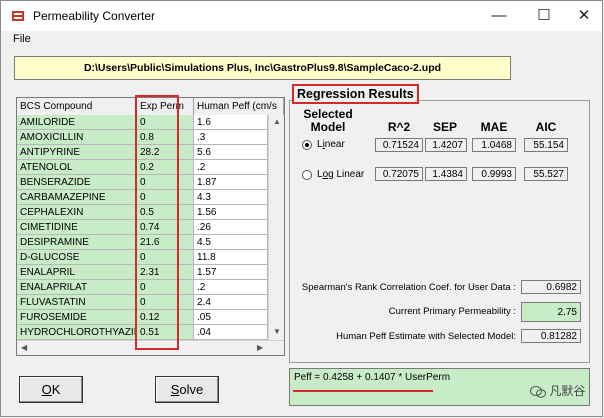  I want to click on selected-model-header: Selected Model, so click(328, 120).